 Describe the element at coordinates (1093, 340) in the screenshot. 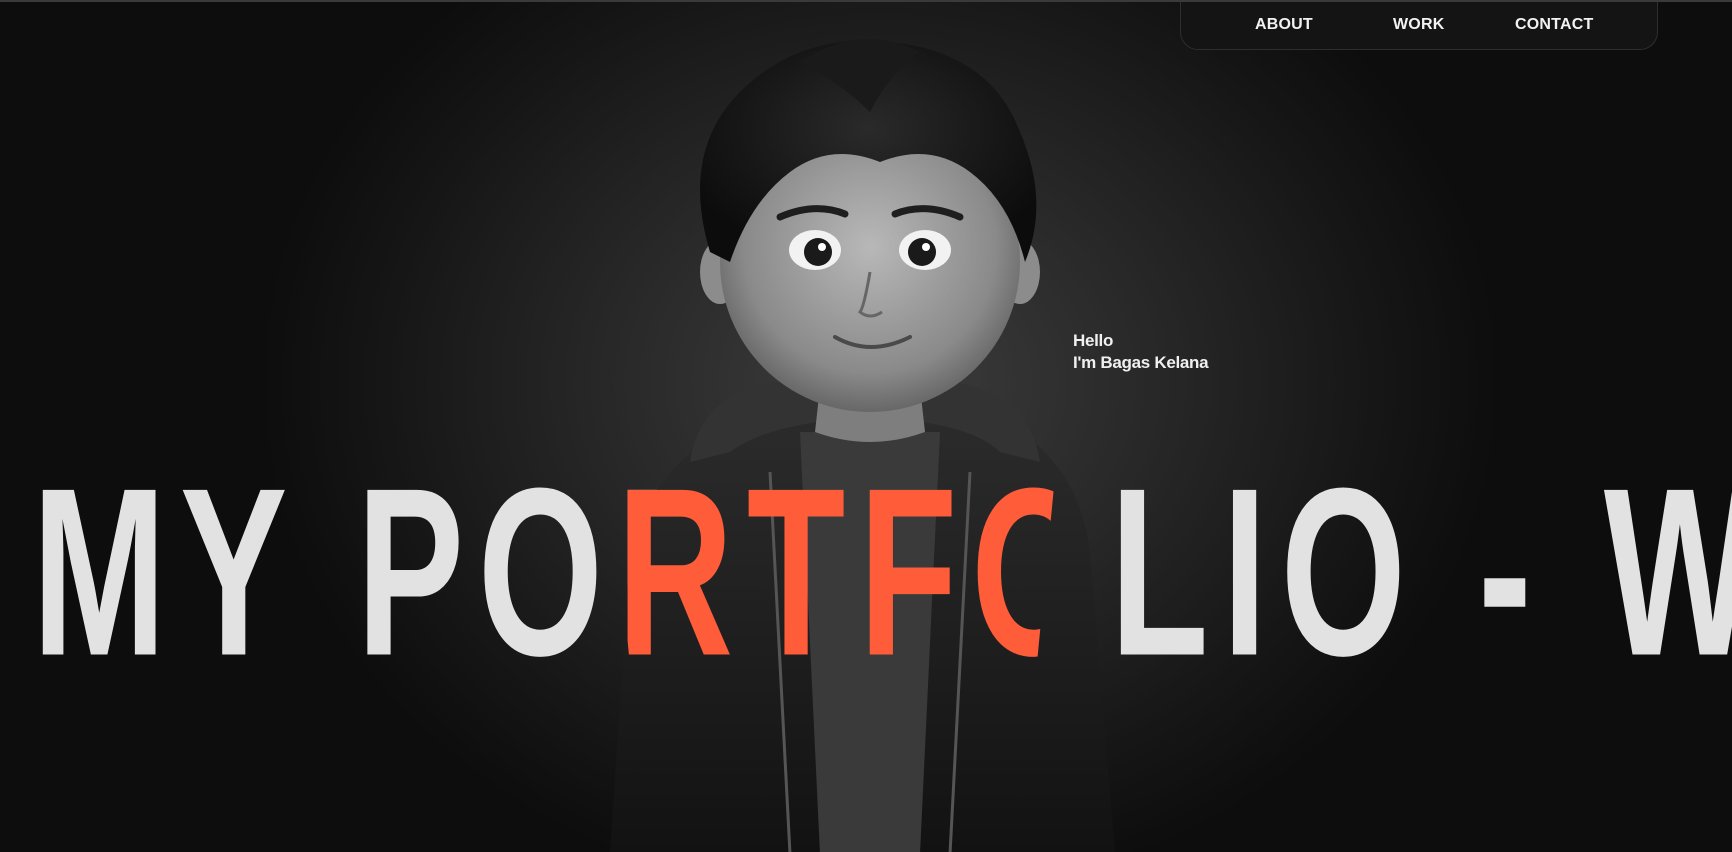

I see `greeting-hello: Hello` at that location.